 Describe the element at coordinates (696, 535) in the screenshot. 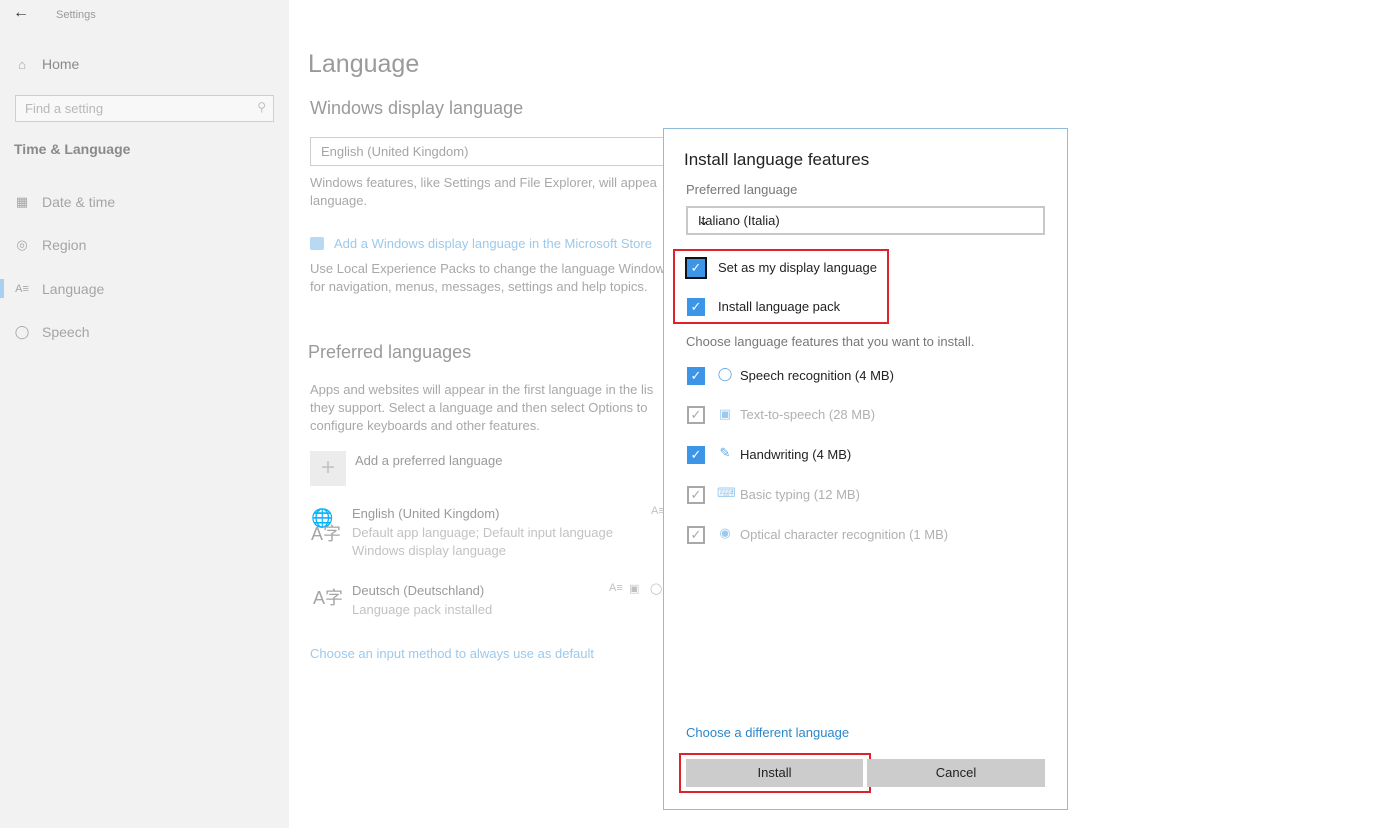

I see `ocr-checkbox: ✓` at that location.